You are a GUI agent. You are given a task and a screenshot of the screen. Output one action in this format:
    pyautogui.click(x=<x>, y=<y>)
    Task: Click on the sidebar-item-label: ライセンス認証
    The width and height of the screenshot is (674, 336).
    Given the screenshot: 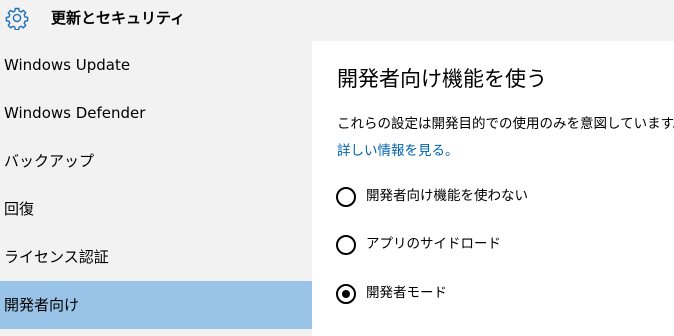 What is the action you would take?
    pyautogui.click(x=56, y=257)
    